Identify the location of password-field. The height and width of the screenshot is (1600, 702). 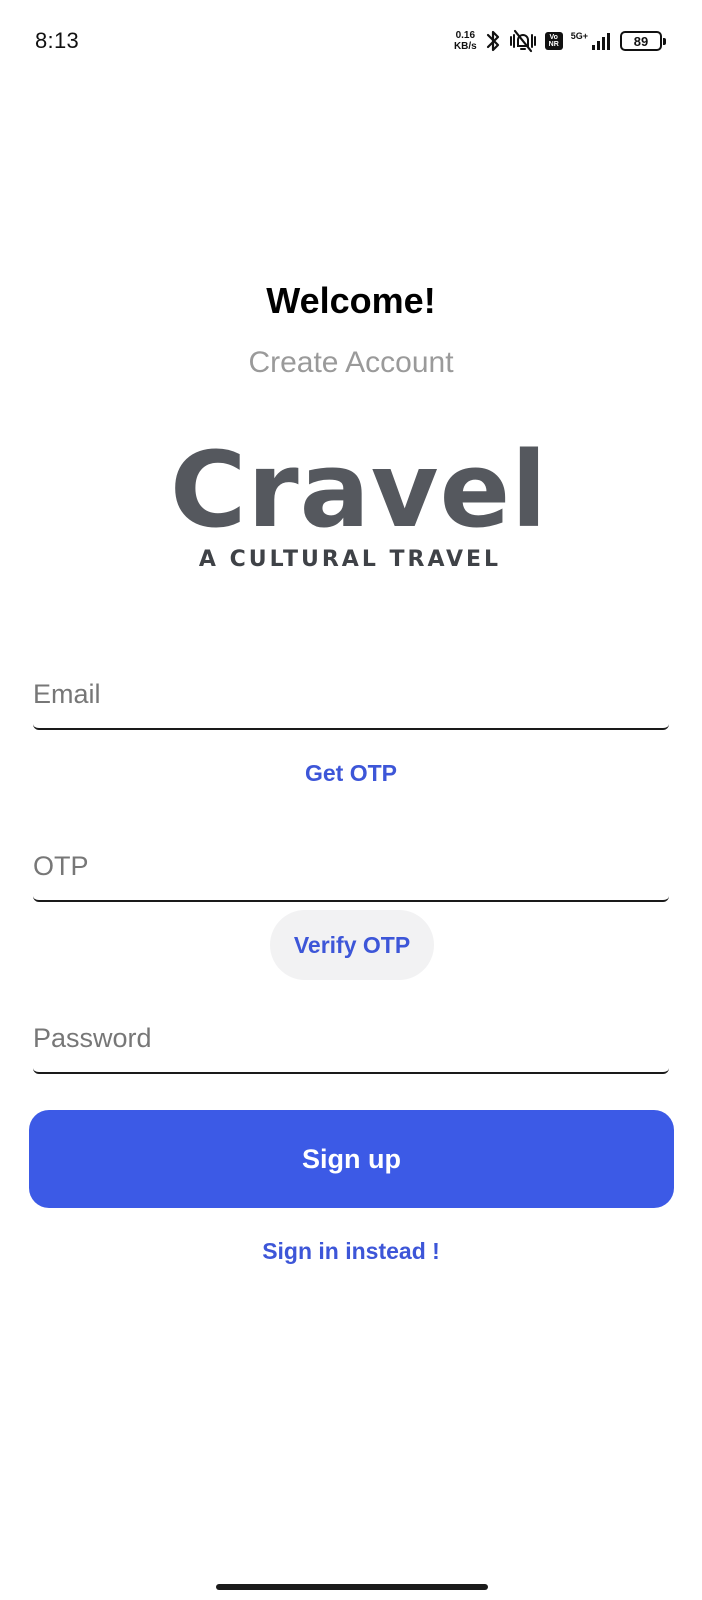
(351, 1038).